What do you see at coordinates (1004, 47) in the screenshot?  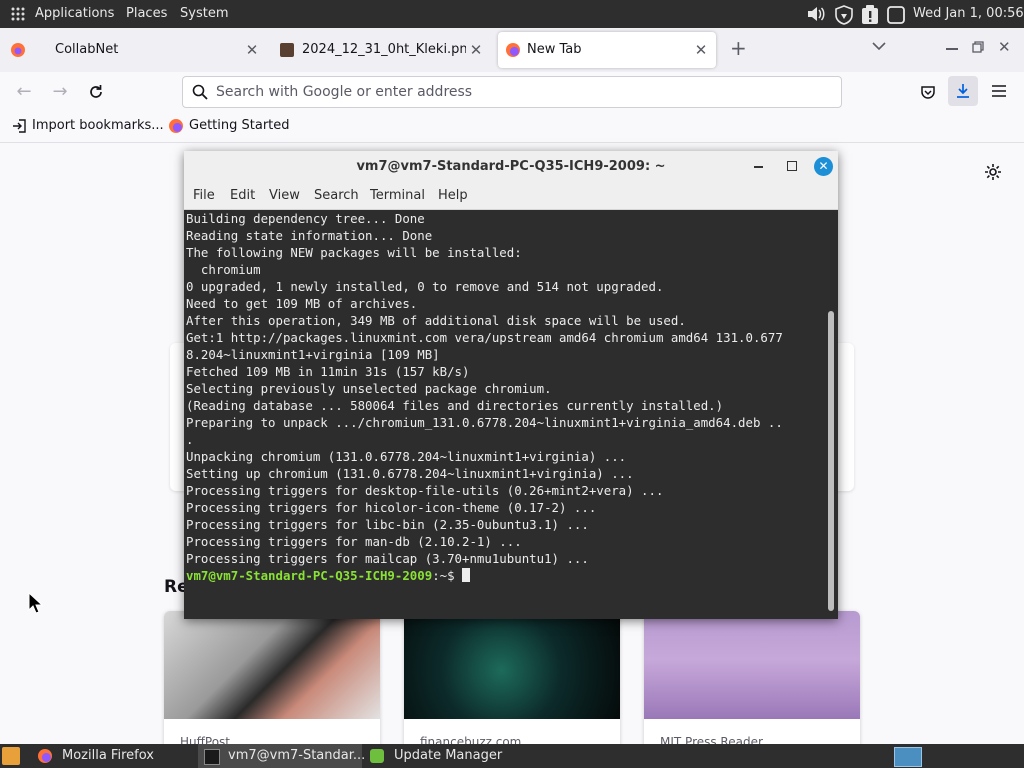 I see `close-window-icon: ✕` at bounding box center [1004, 47].